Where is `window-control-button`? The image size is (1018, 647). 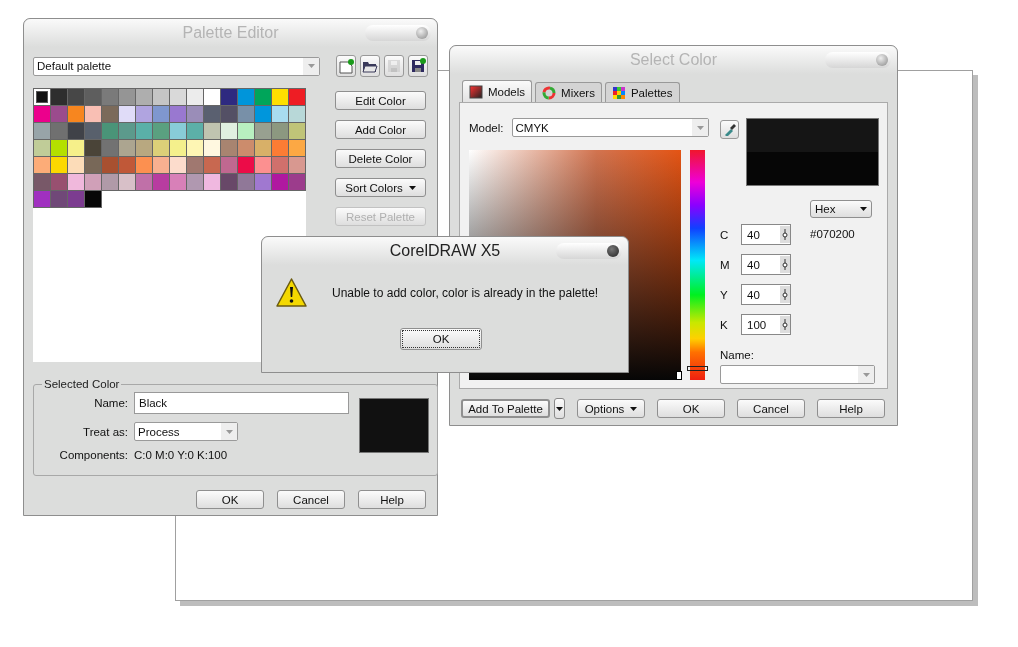
window-control-button is located at coordinates (589, 251).